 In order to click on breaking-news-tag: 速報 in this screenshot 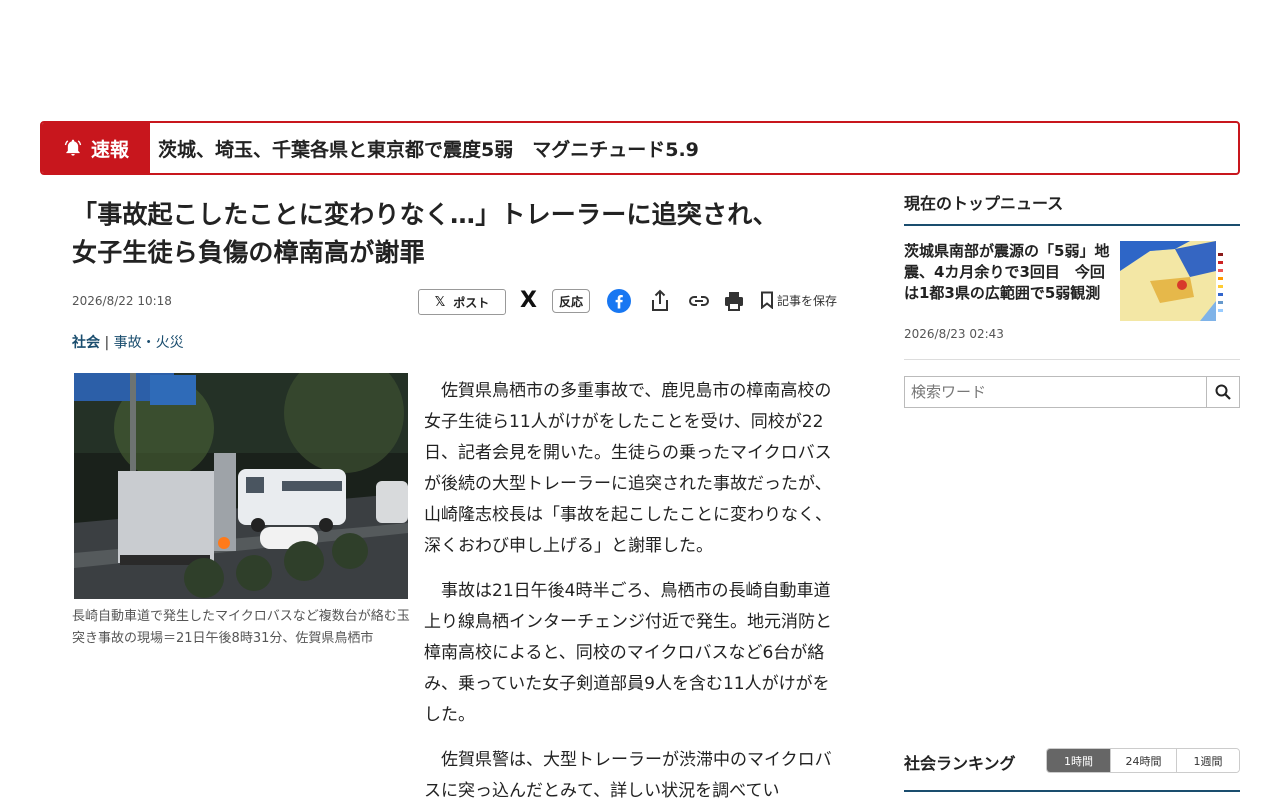, I will do `click(96, 148)`.